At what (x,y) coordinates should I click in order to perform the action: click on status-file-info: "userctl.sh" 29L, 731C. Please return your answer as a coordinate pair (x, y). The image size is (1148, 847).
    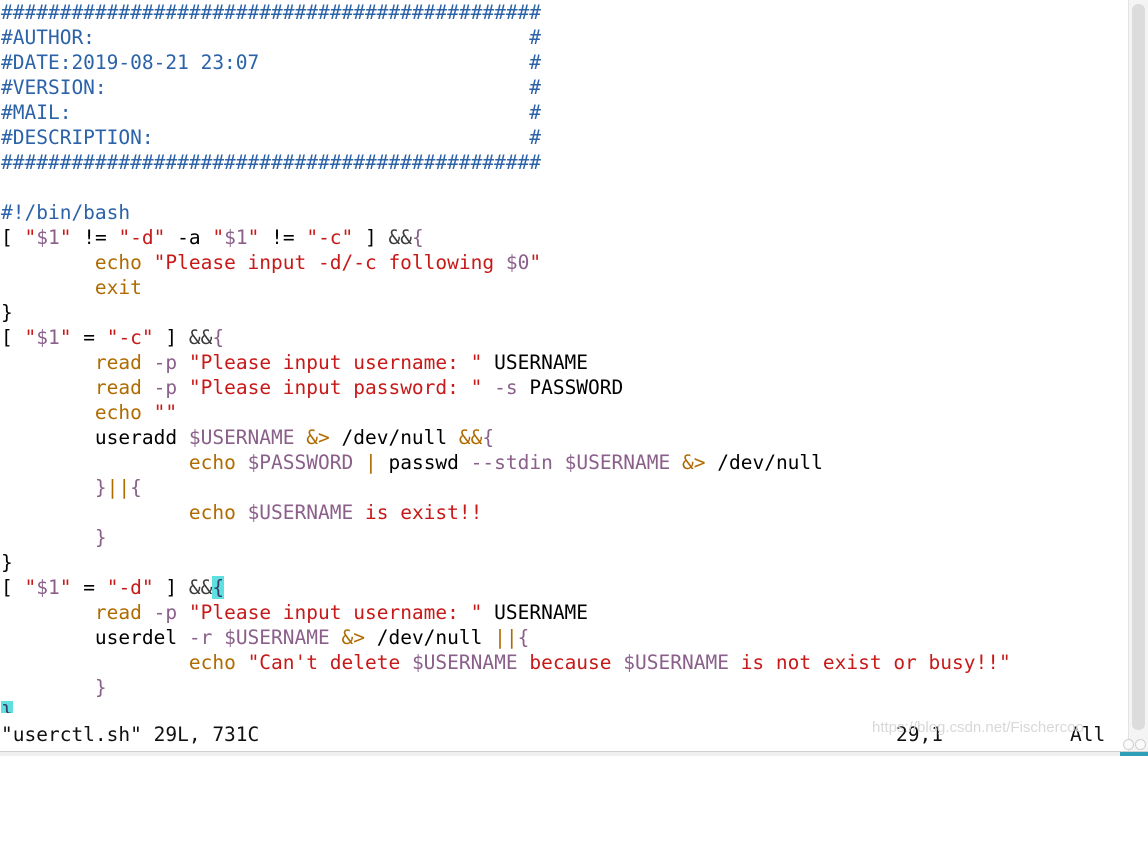
    Looking at the image, I should click on (130, 734).